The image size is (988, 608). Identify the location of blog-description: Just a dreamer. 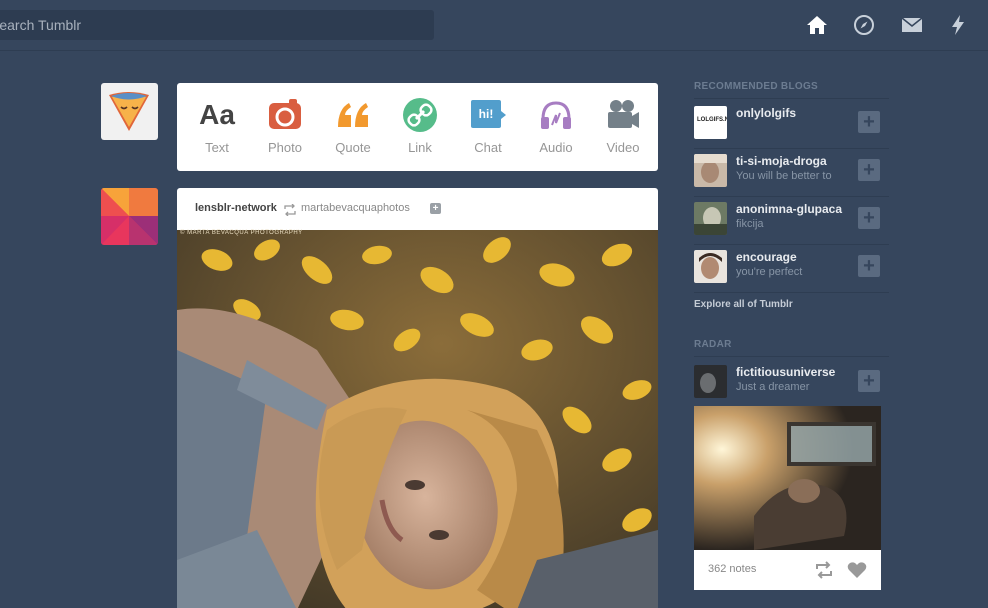
(773, 387).